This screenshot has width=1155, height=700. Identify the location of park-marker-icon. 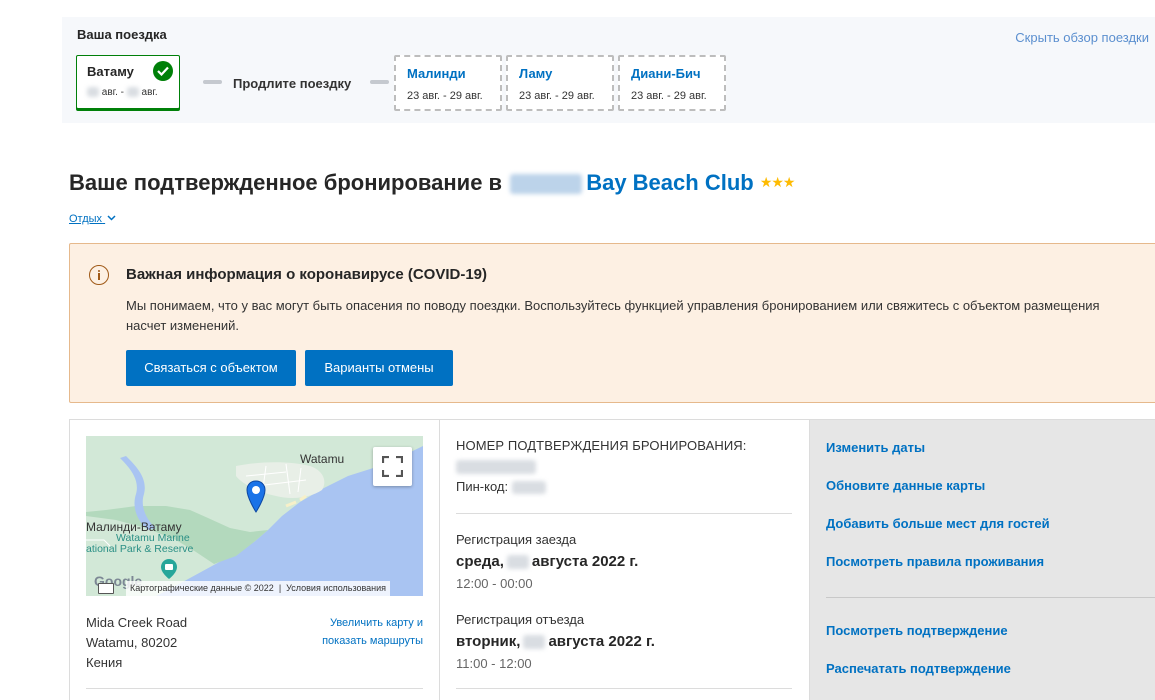
(169, 569).